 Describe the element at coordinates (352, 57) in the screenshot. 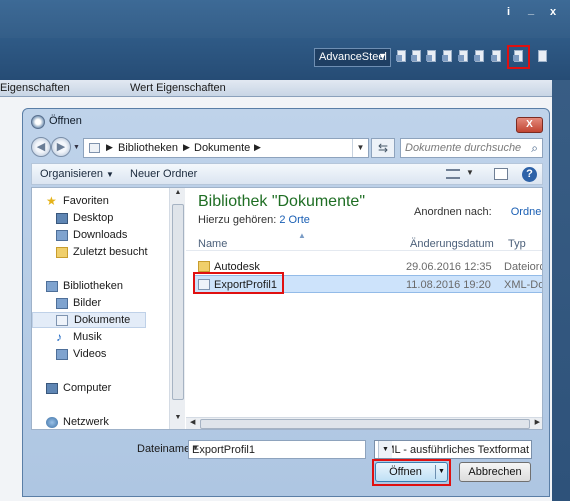

I see `profile-dropdown: AdvanceSteel ▼` at that location.